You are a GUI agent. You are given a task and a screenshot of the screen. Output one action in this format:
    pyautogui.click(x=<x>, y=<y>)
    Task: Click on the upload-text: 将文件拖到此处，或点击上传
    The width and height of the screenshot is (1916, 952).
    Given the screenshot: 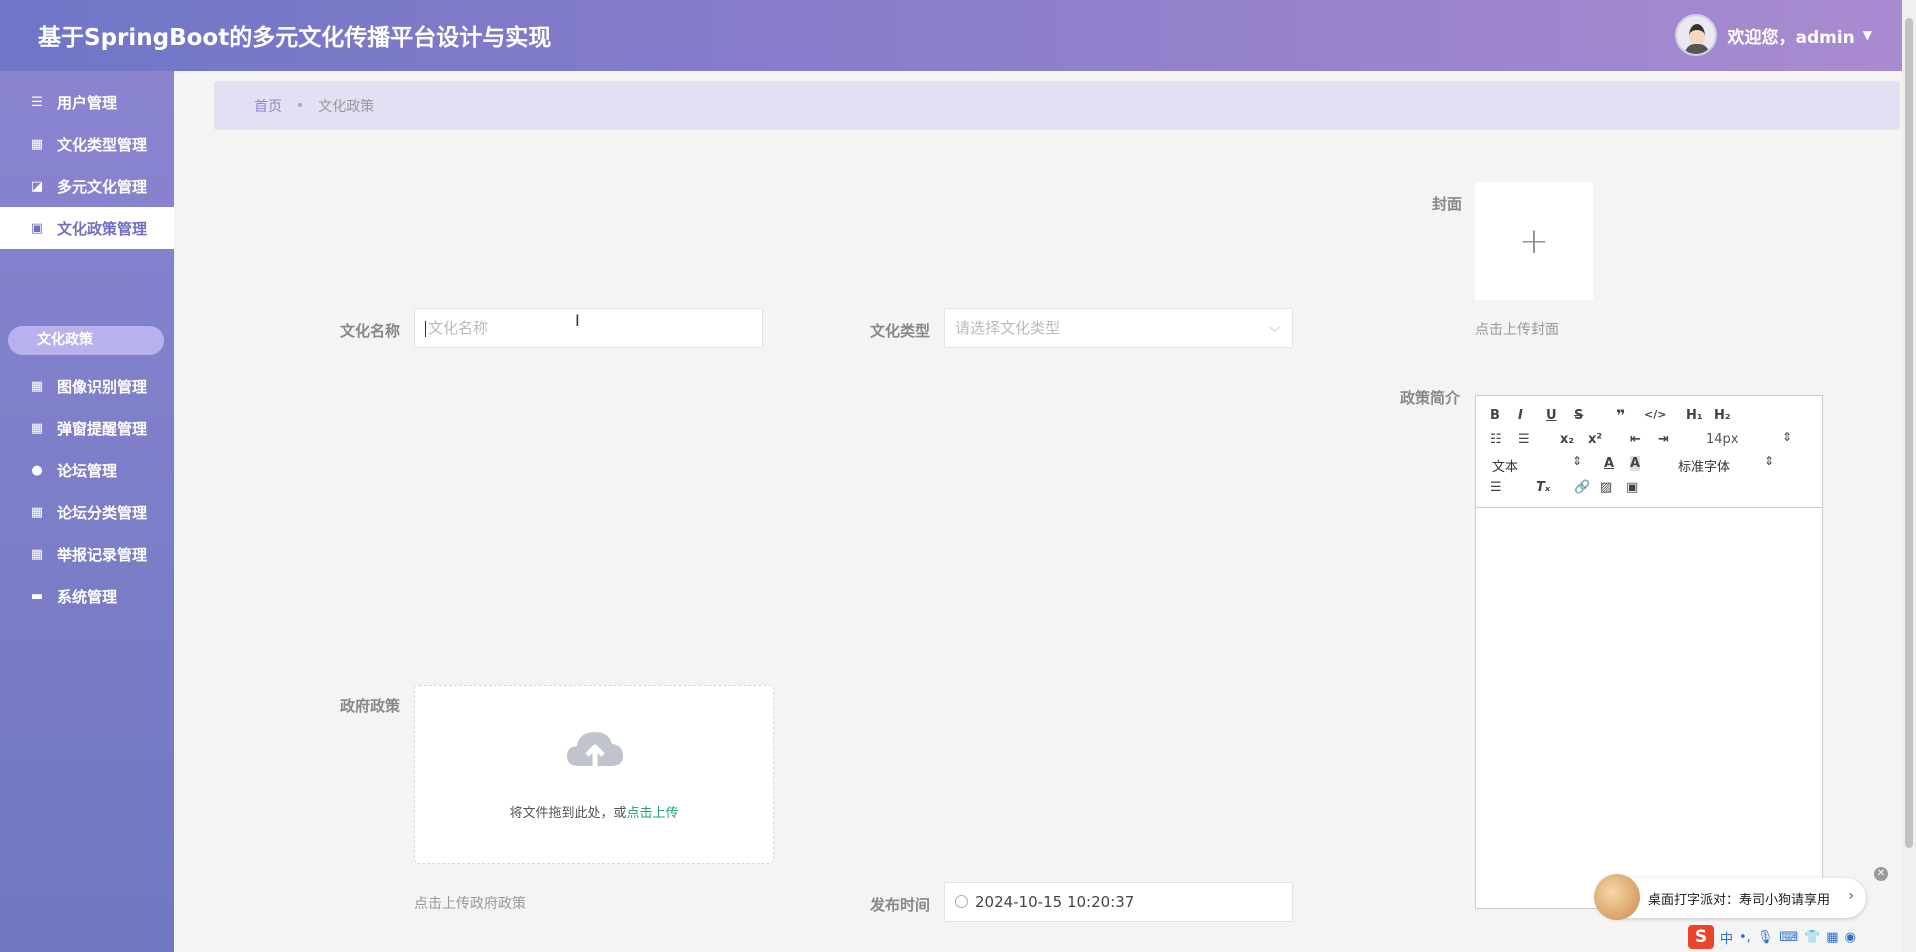 What is the action you would take?
    pyautogui.click(x=594, y=813)
    